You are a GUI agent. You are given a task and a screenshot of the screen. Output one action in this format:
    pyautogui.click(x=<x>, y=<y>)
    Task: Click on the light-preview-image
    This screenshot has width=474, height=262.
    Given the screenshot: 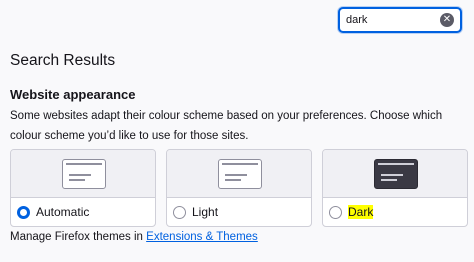 What is the action you would take?
    pyautogui.click(x=240, y=174)
    